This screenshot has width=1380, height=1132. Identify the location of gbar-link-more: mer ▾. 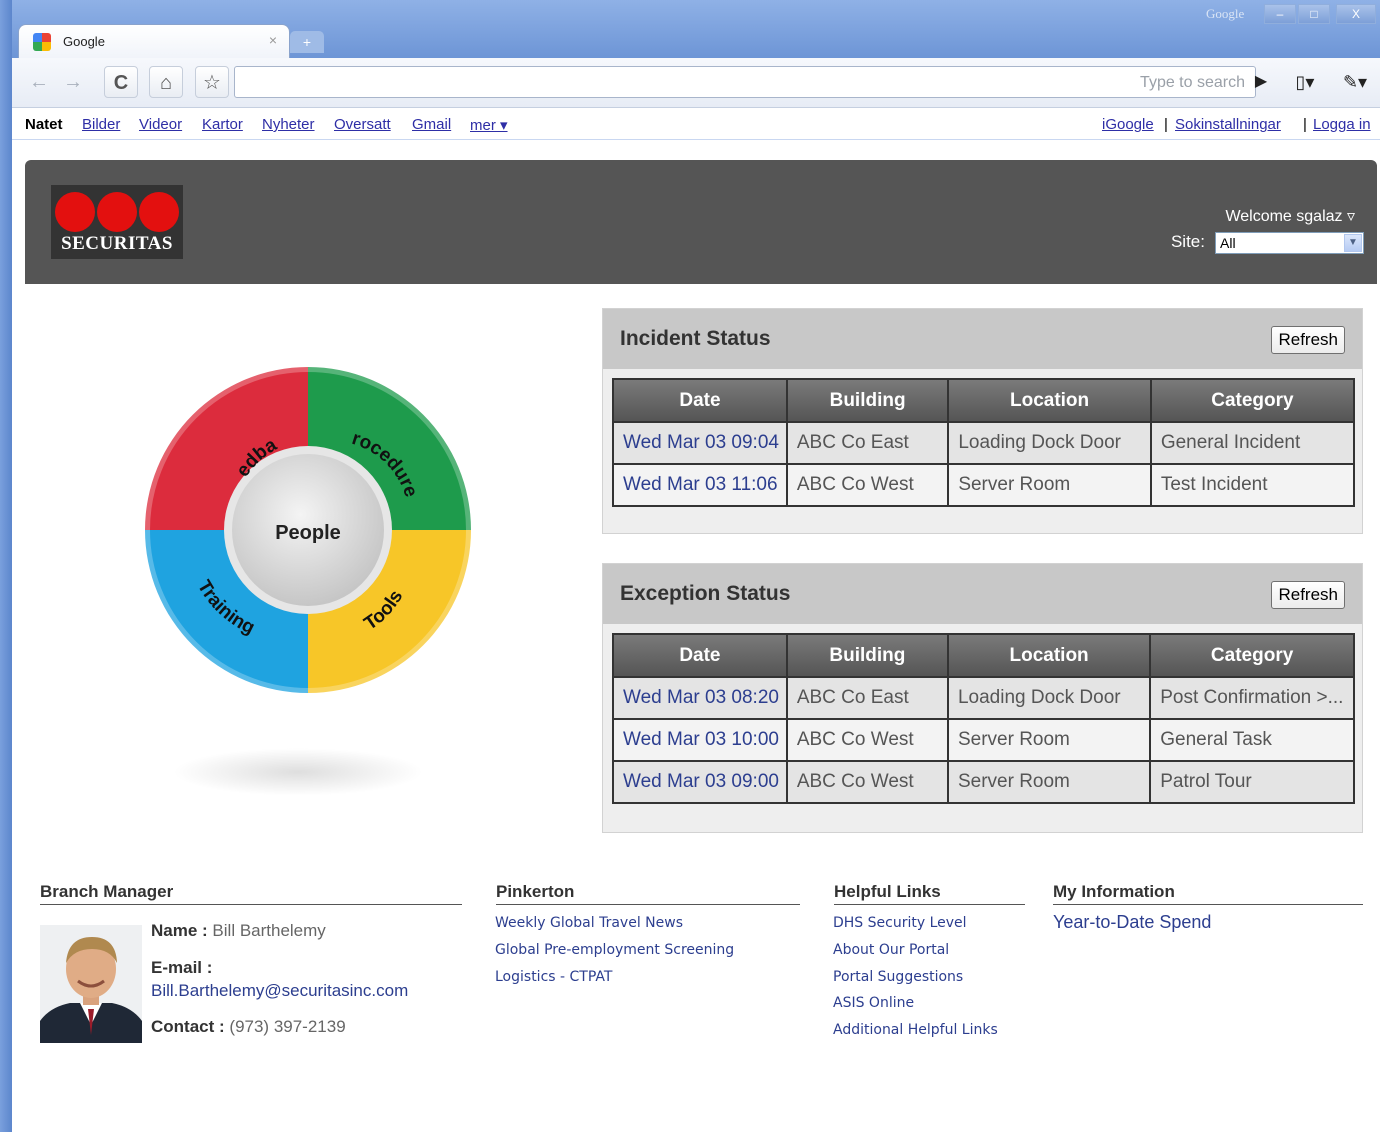
(489, 125).